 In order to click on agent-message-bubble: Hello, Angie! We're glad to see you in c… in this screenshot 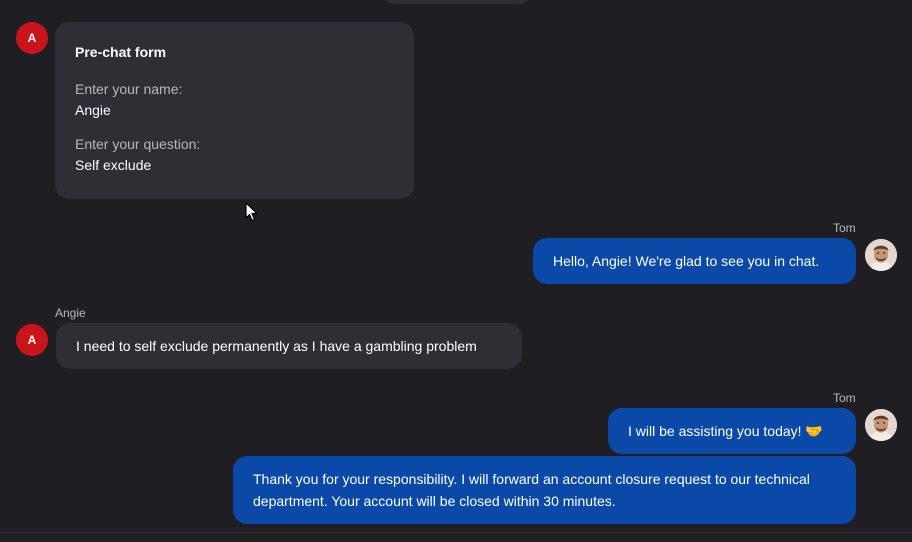, I will do `click(694, 261)`.